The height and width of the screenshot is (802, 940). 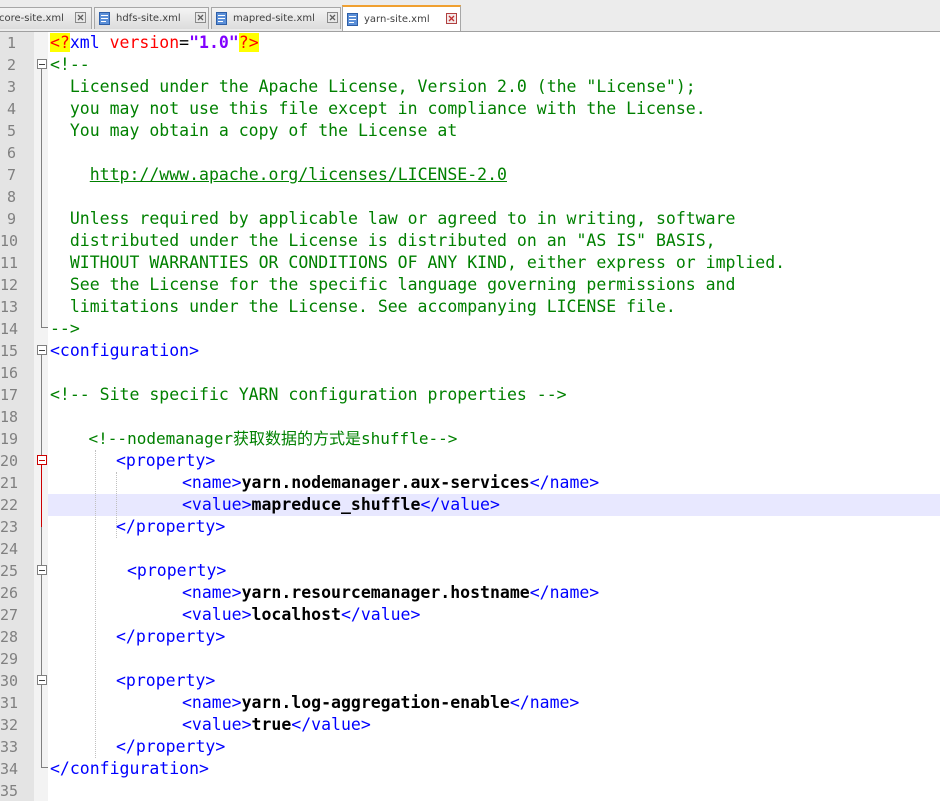 What do you see at coordinates (9, 351) in the screenshot?
I see `line-number: 15` at bounding box center [9, 351].